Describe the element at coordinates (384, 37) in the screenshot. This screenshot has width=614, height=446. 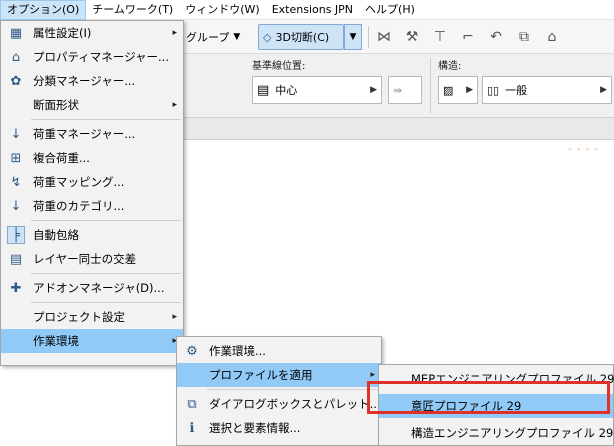
I see `split-icon: ⋈` at that location.